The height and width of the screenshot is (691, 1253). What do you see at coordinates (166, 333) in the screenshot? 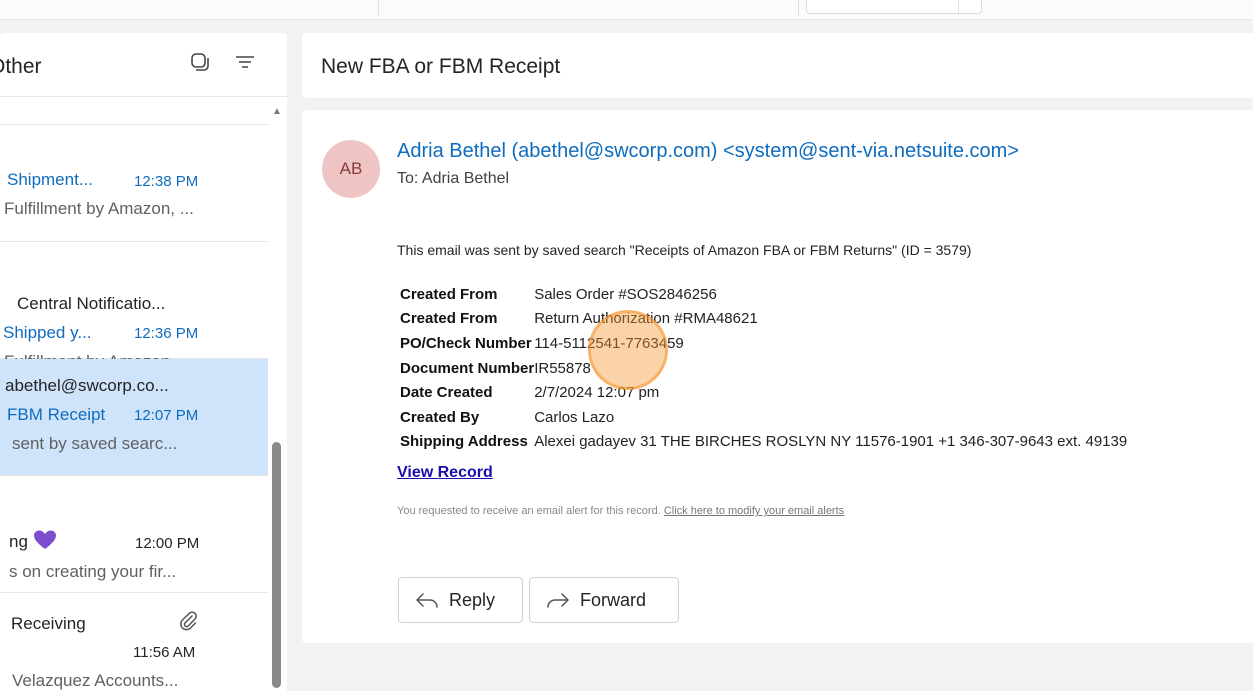
I see `message-time: 12:36 PM` at bounding box center [166, 333].